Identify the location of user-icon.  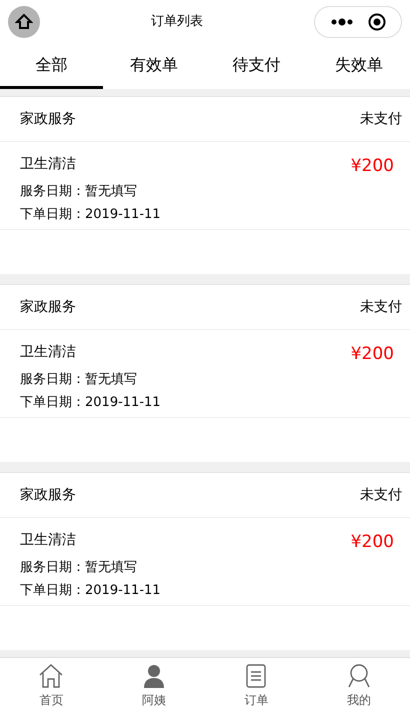
(359, 675).